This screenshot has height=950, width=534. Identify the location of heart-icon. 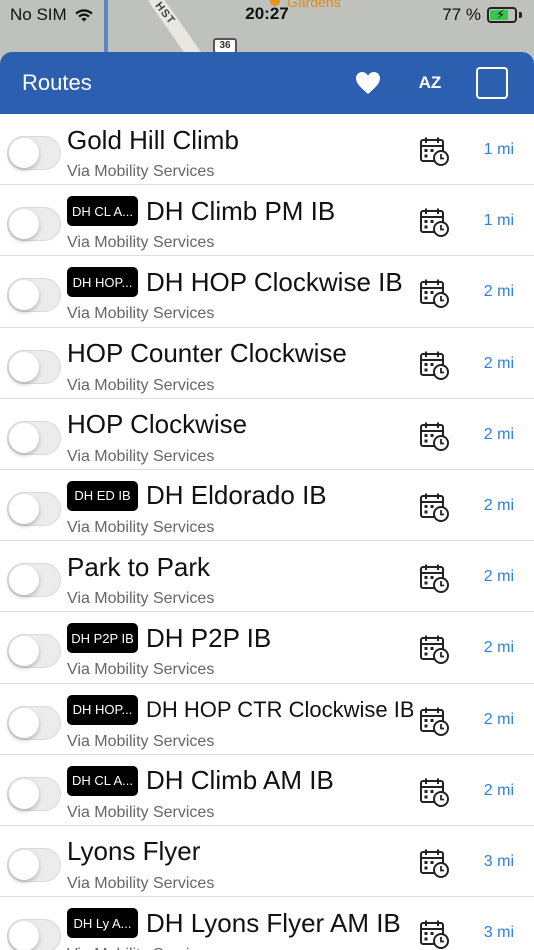
(368, 83).